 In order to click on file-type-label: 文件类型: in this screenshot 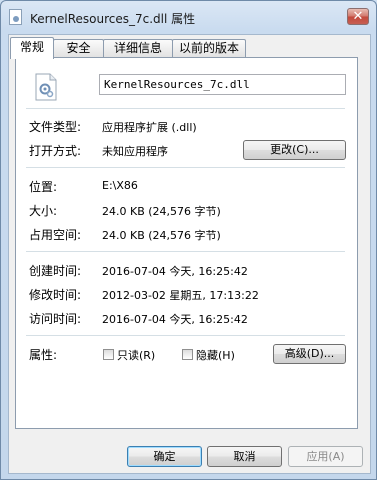, I will do `click(55, 127)`.